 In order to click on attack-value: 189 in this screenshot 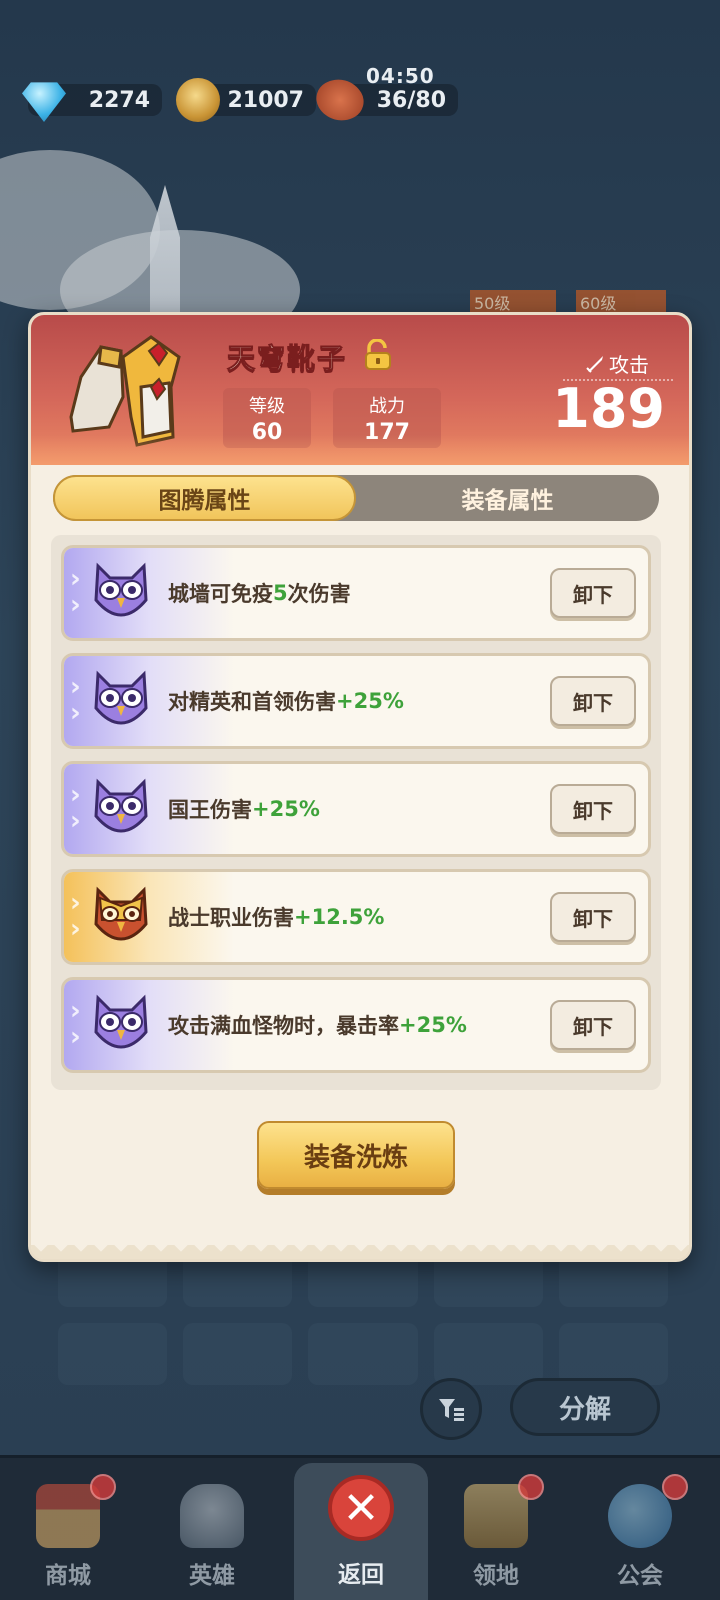, I will do `click(608, 408)`.